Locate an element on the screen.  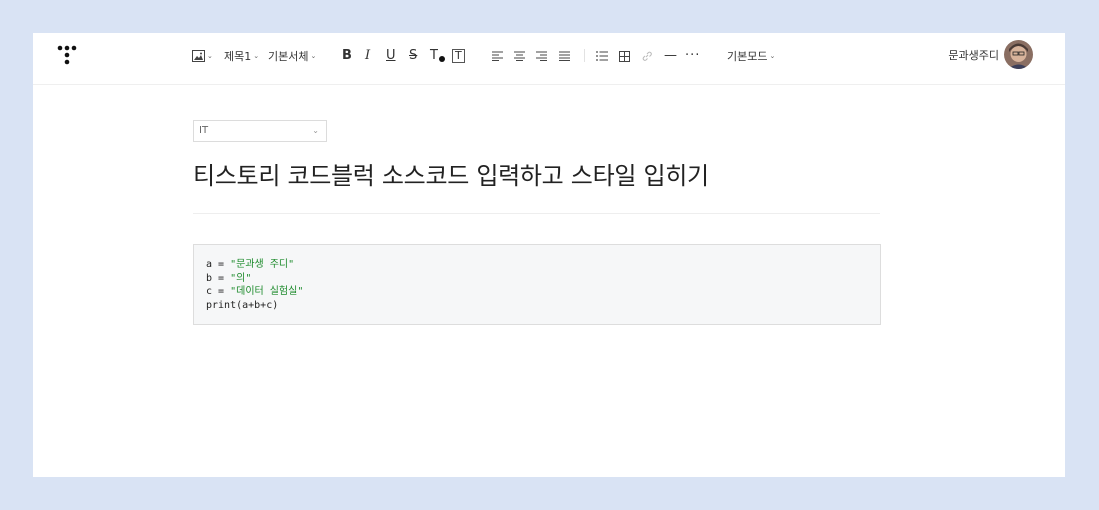
table-icon is located at coordinates (624, 56).